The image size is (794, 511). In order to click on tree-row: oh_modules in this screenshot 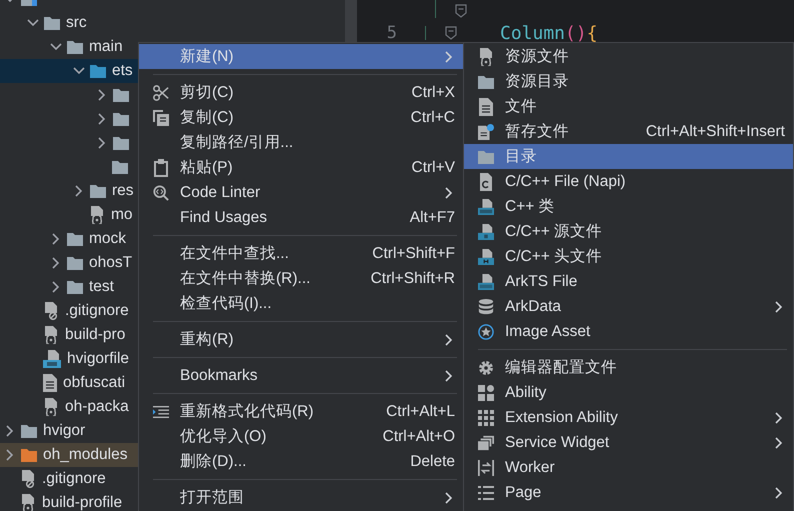, I will do `click(69, 455)`.